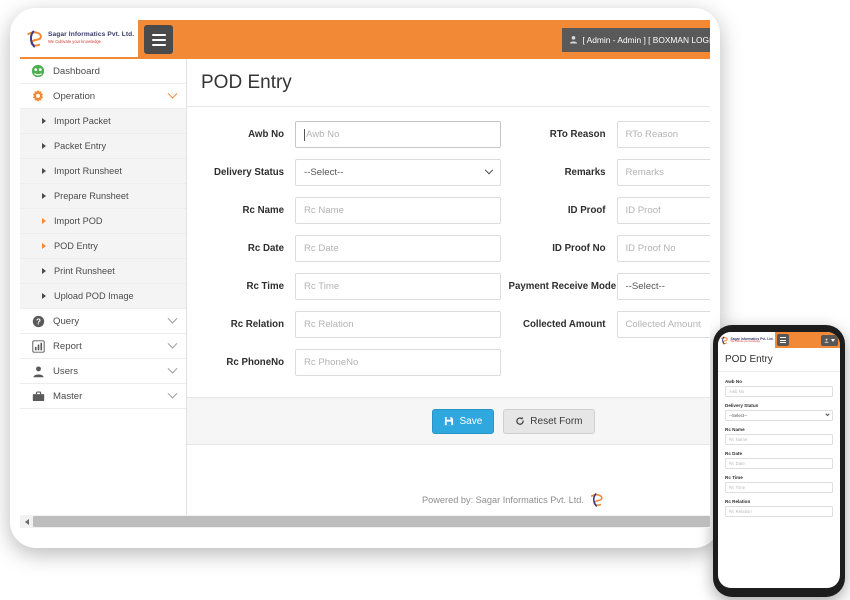 Image resolution: width=850 pixels, height=600 pixels. I want to click on sidebar-item-dashboard: Dashboard, so click(103, 71).